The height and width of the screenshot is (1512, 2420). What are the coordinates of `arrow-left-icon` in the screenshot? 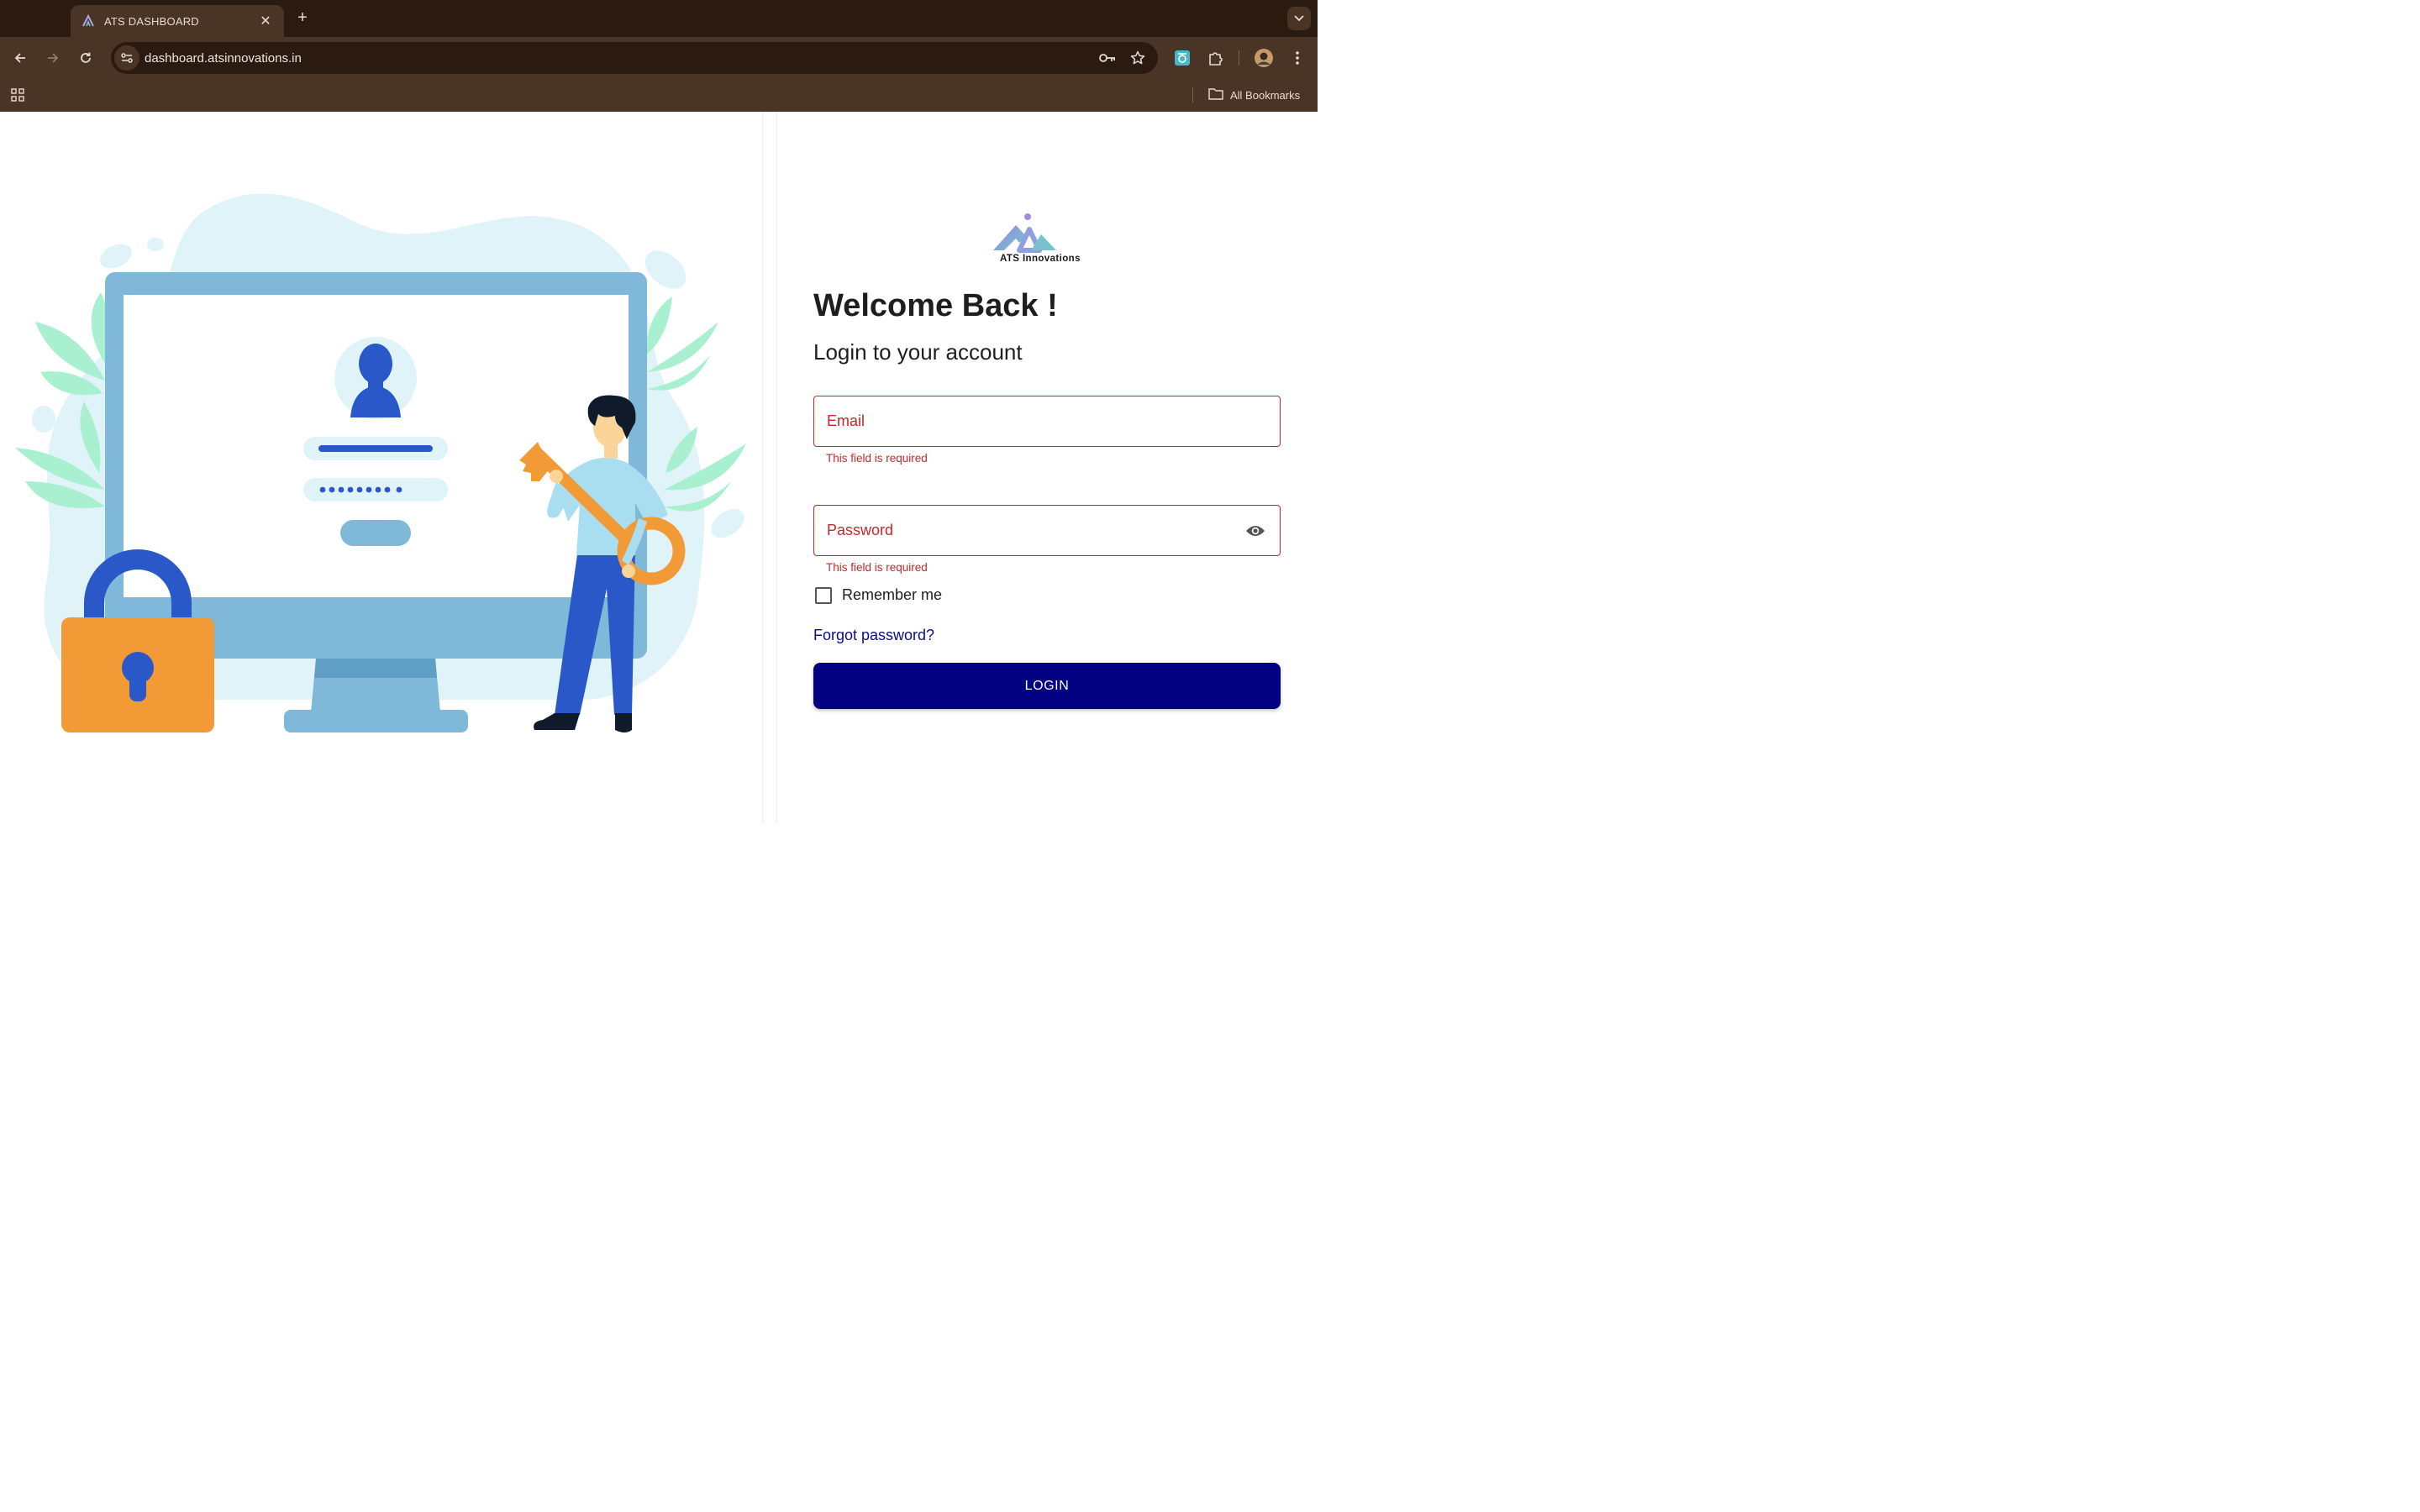 It's located at (20, 58).